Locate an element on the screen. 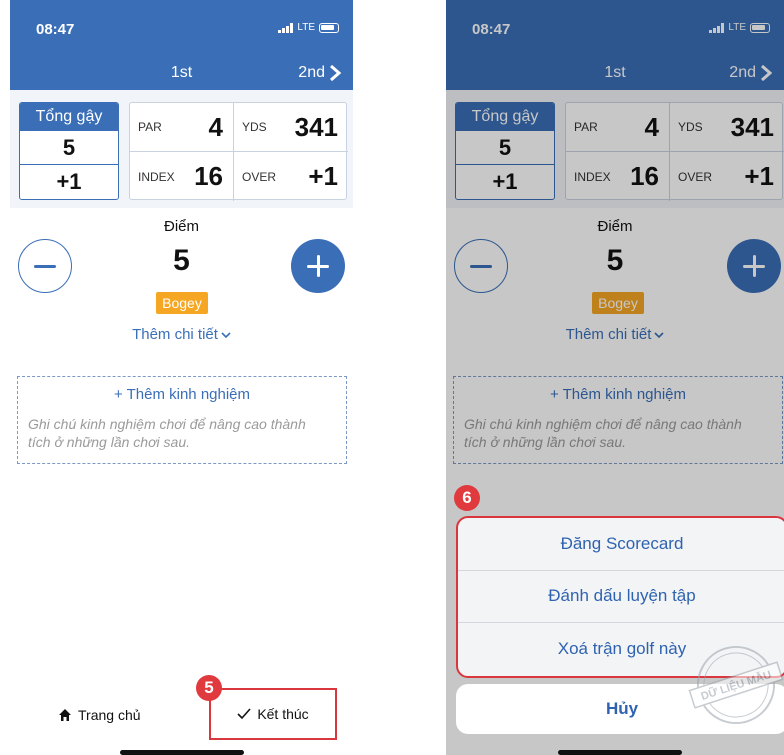  par-value: 4 is located at coordinates (215, 126).